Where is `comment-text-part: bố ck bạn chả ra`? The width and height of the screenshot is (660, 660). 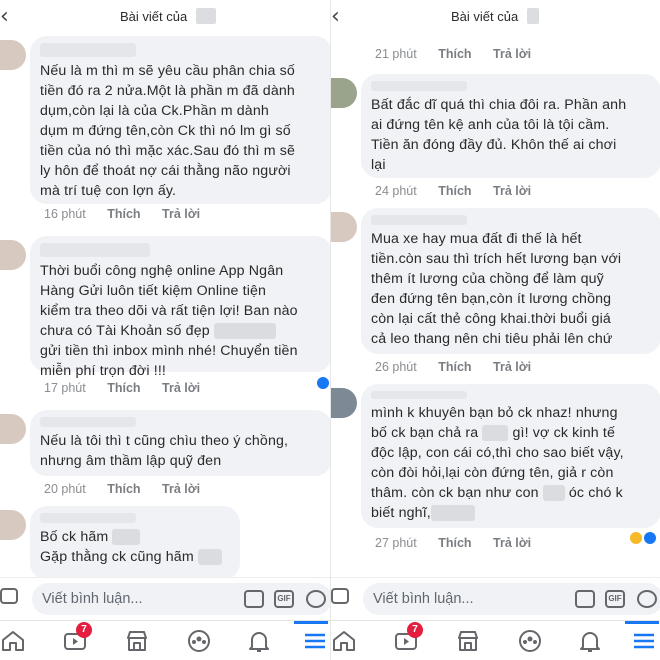 comment-text-part: bố ck bạn chả ra is located at coordinates (425, 433).